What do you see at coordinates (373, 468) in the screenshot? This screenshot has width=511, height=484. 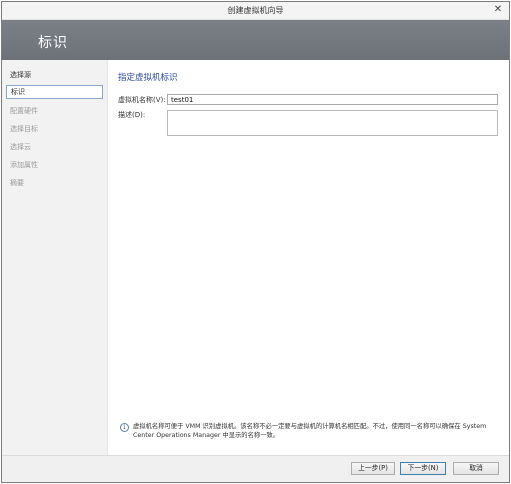 I see `previous-button: 上一步(P)` at bounding box center [373, 468].